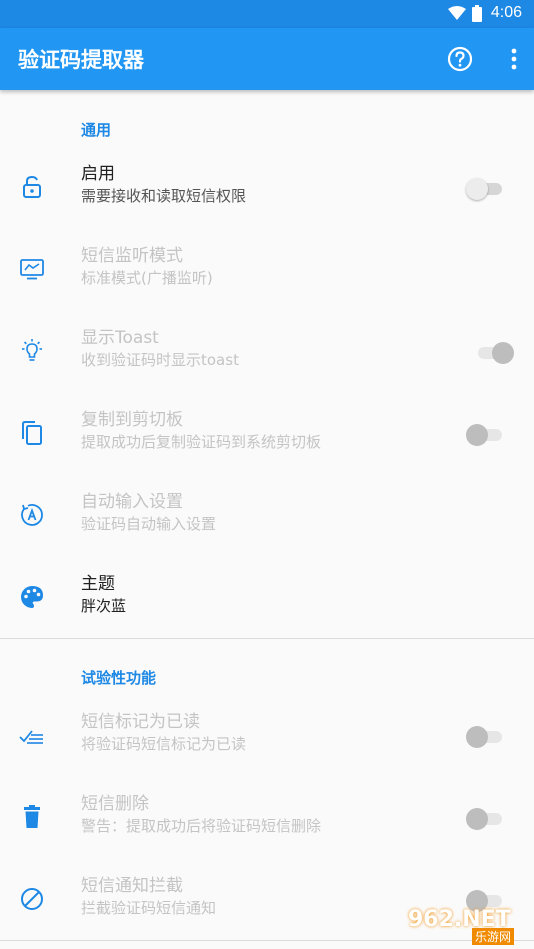 The image size is (534, 949). Describe the element at coordinates (132, 256) in the screenshot. I see `pref-title: 短信监听模式` at that location.